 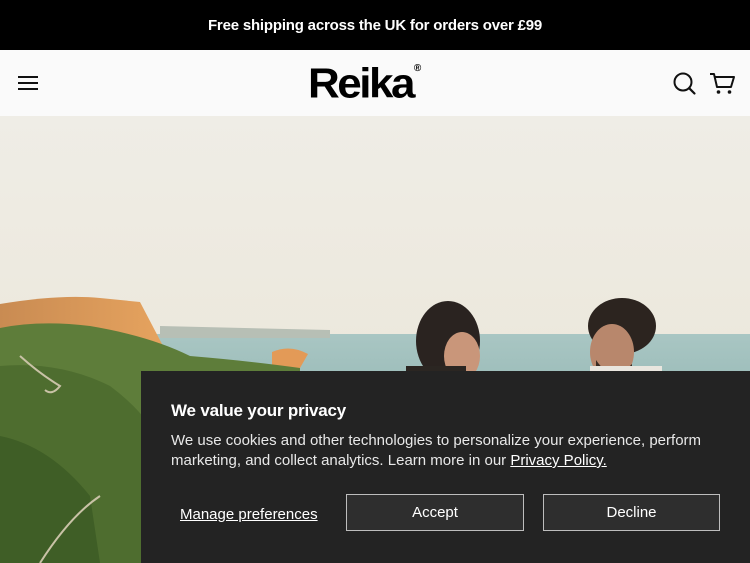 I want to click on manage-preferences-link: Manage preferences, so click(x=249, y=514).